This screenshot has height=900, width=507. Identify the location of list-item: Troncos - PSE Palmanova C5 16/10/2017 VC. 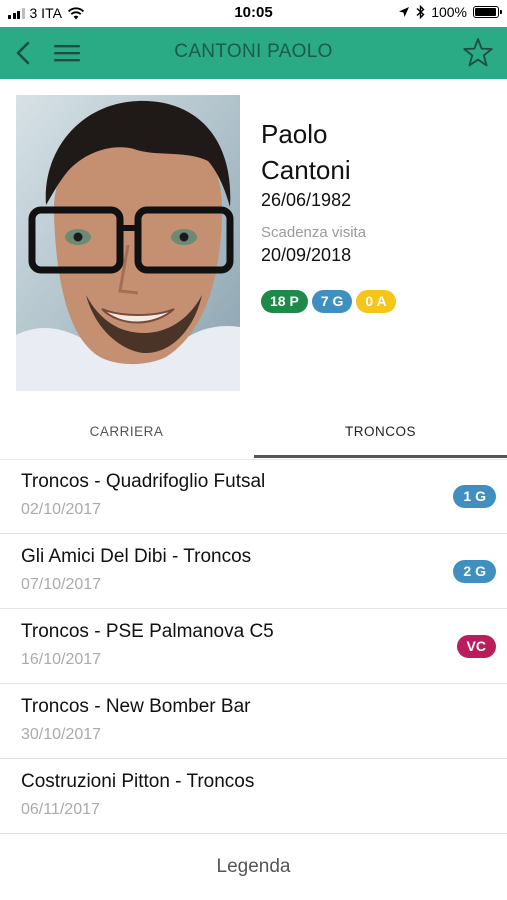
(253, 646).